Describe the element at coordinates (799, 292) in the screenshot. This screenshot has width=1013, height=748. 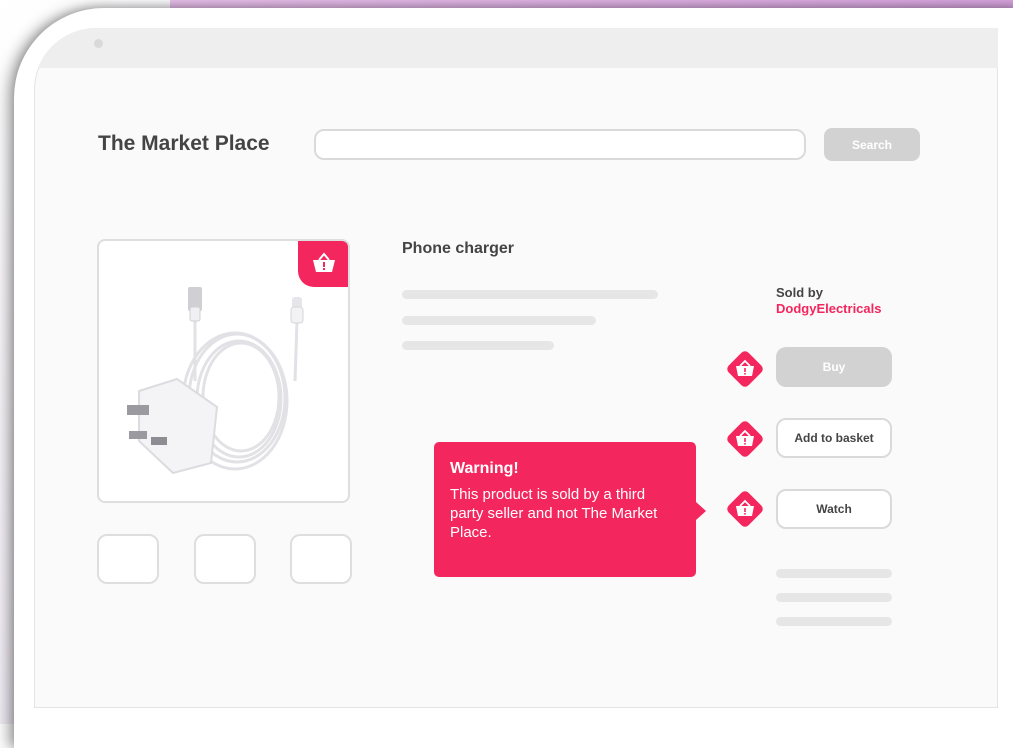
I see `sold-by-label: Sold by` at that location.